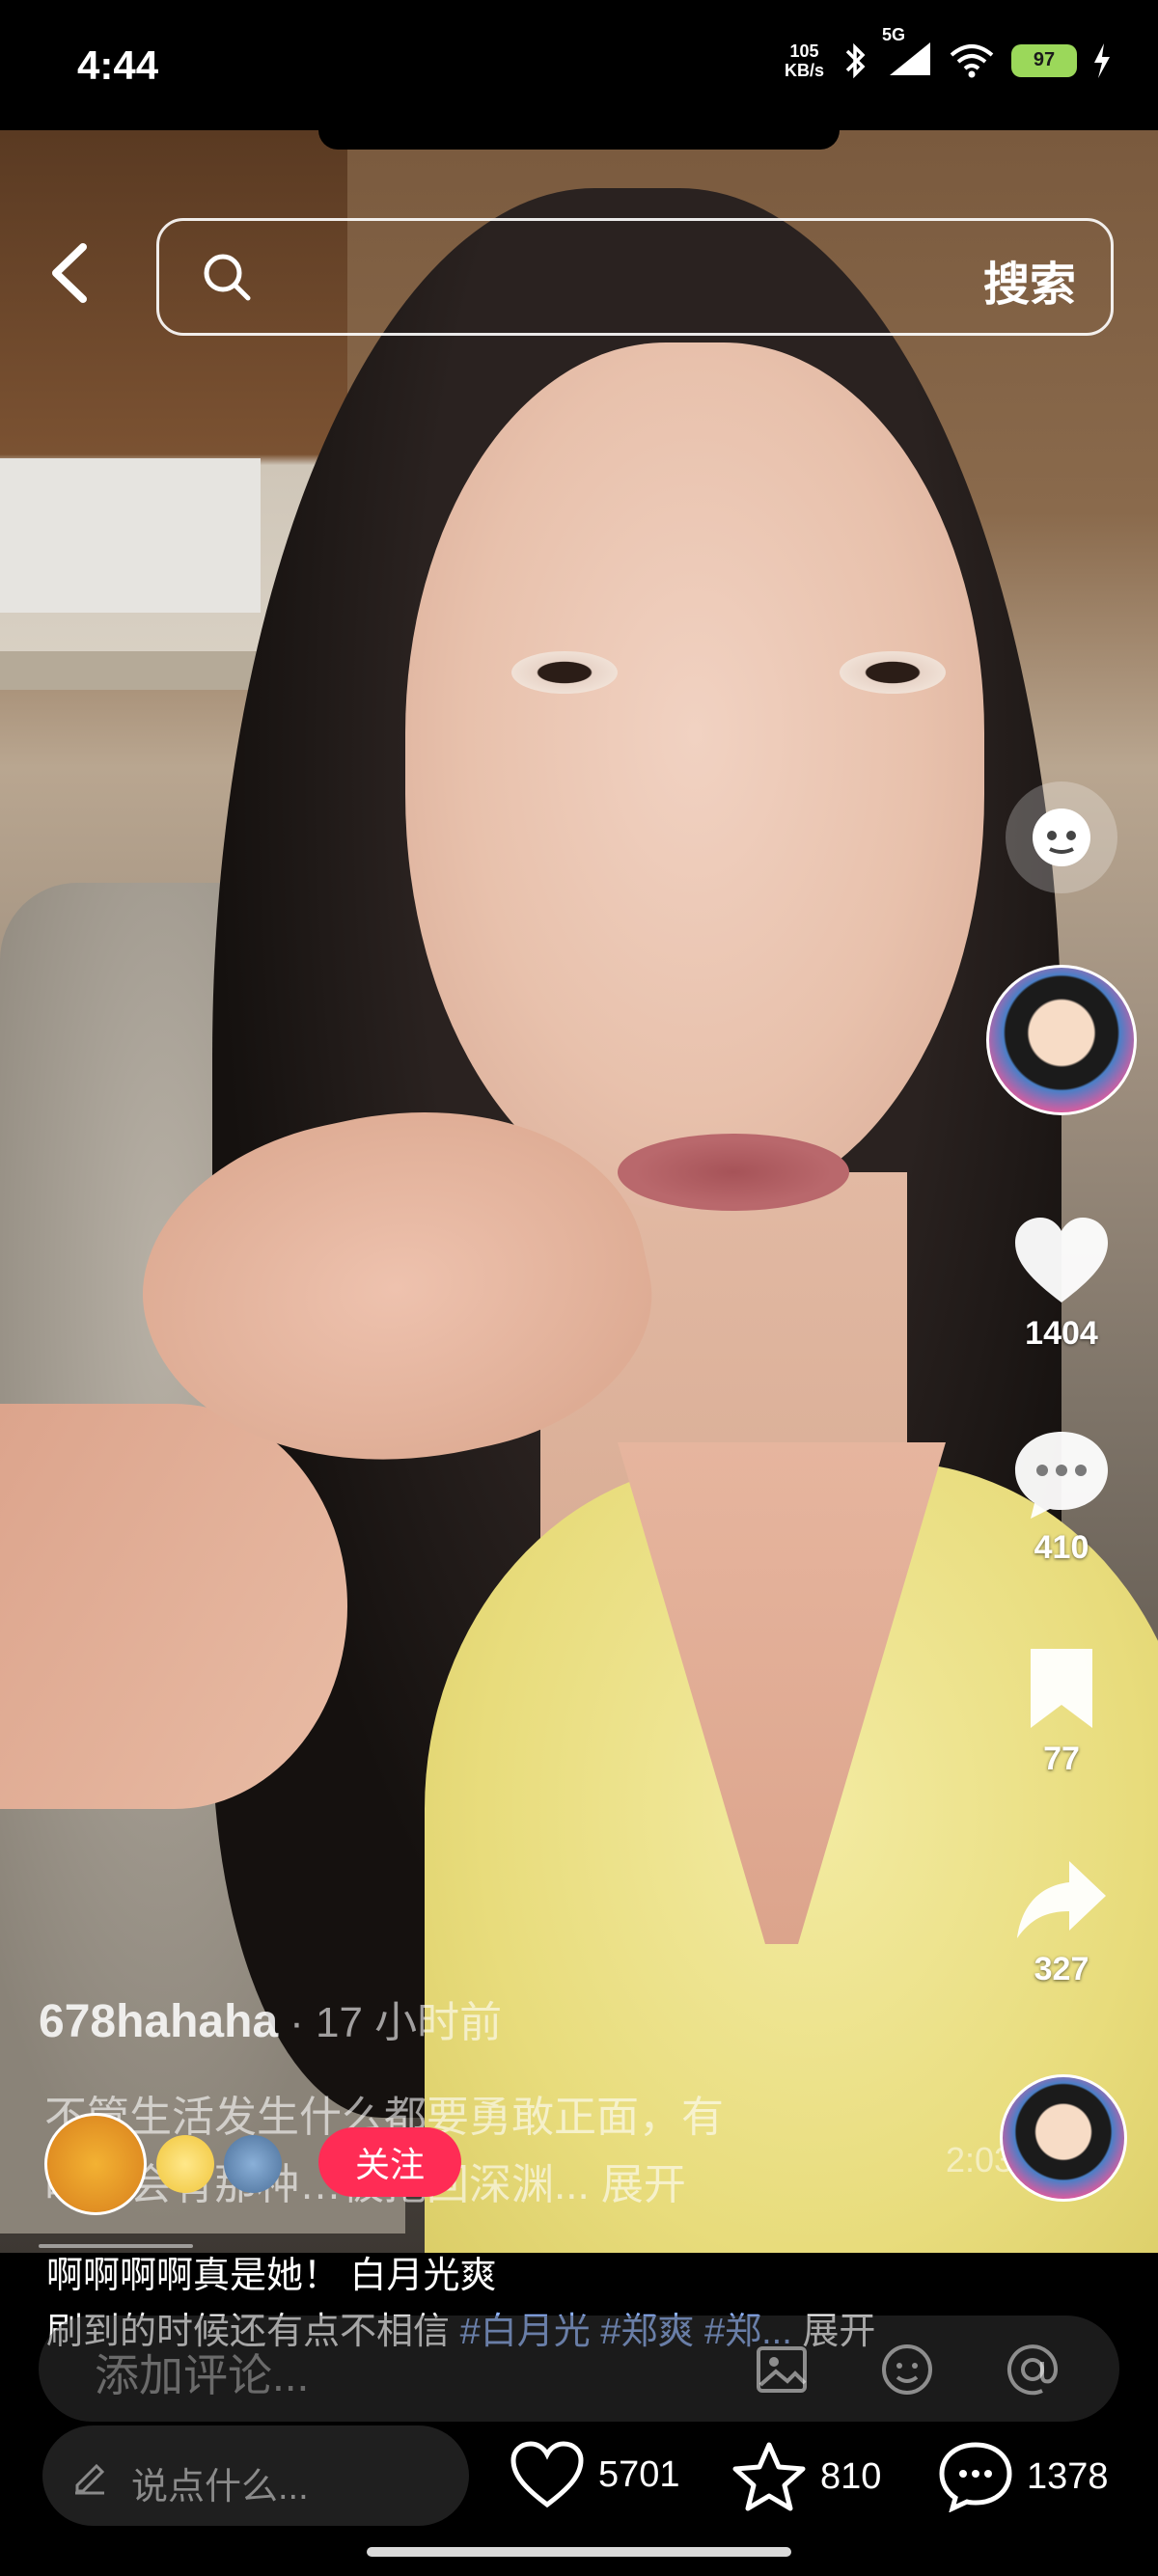  Describe the element at coordinates (1061, 1548) in the screenshot. I see `comment-count: 410` at that location.